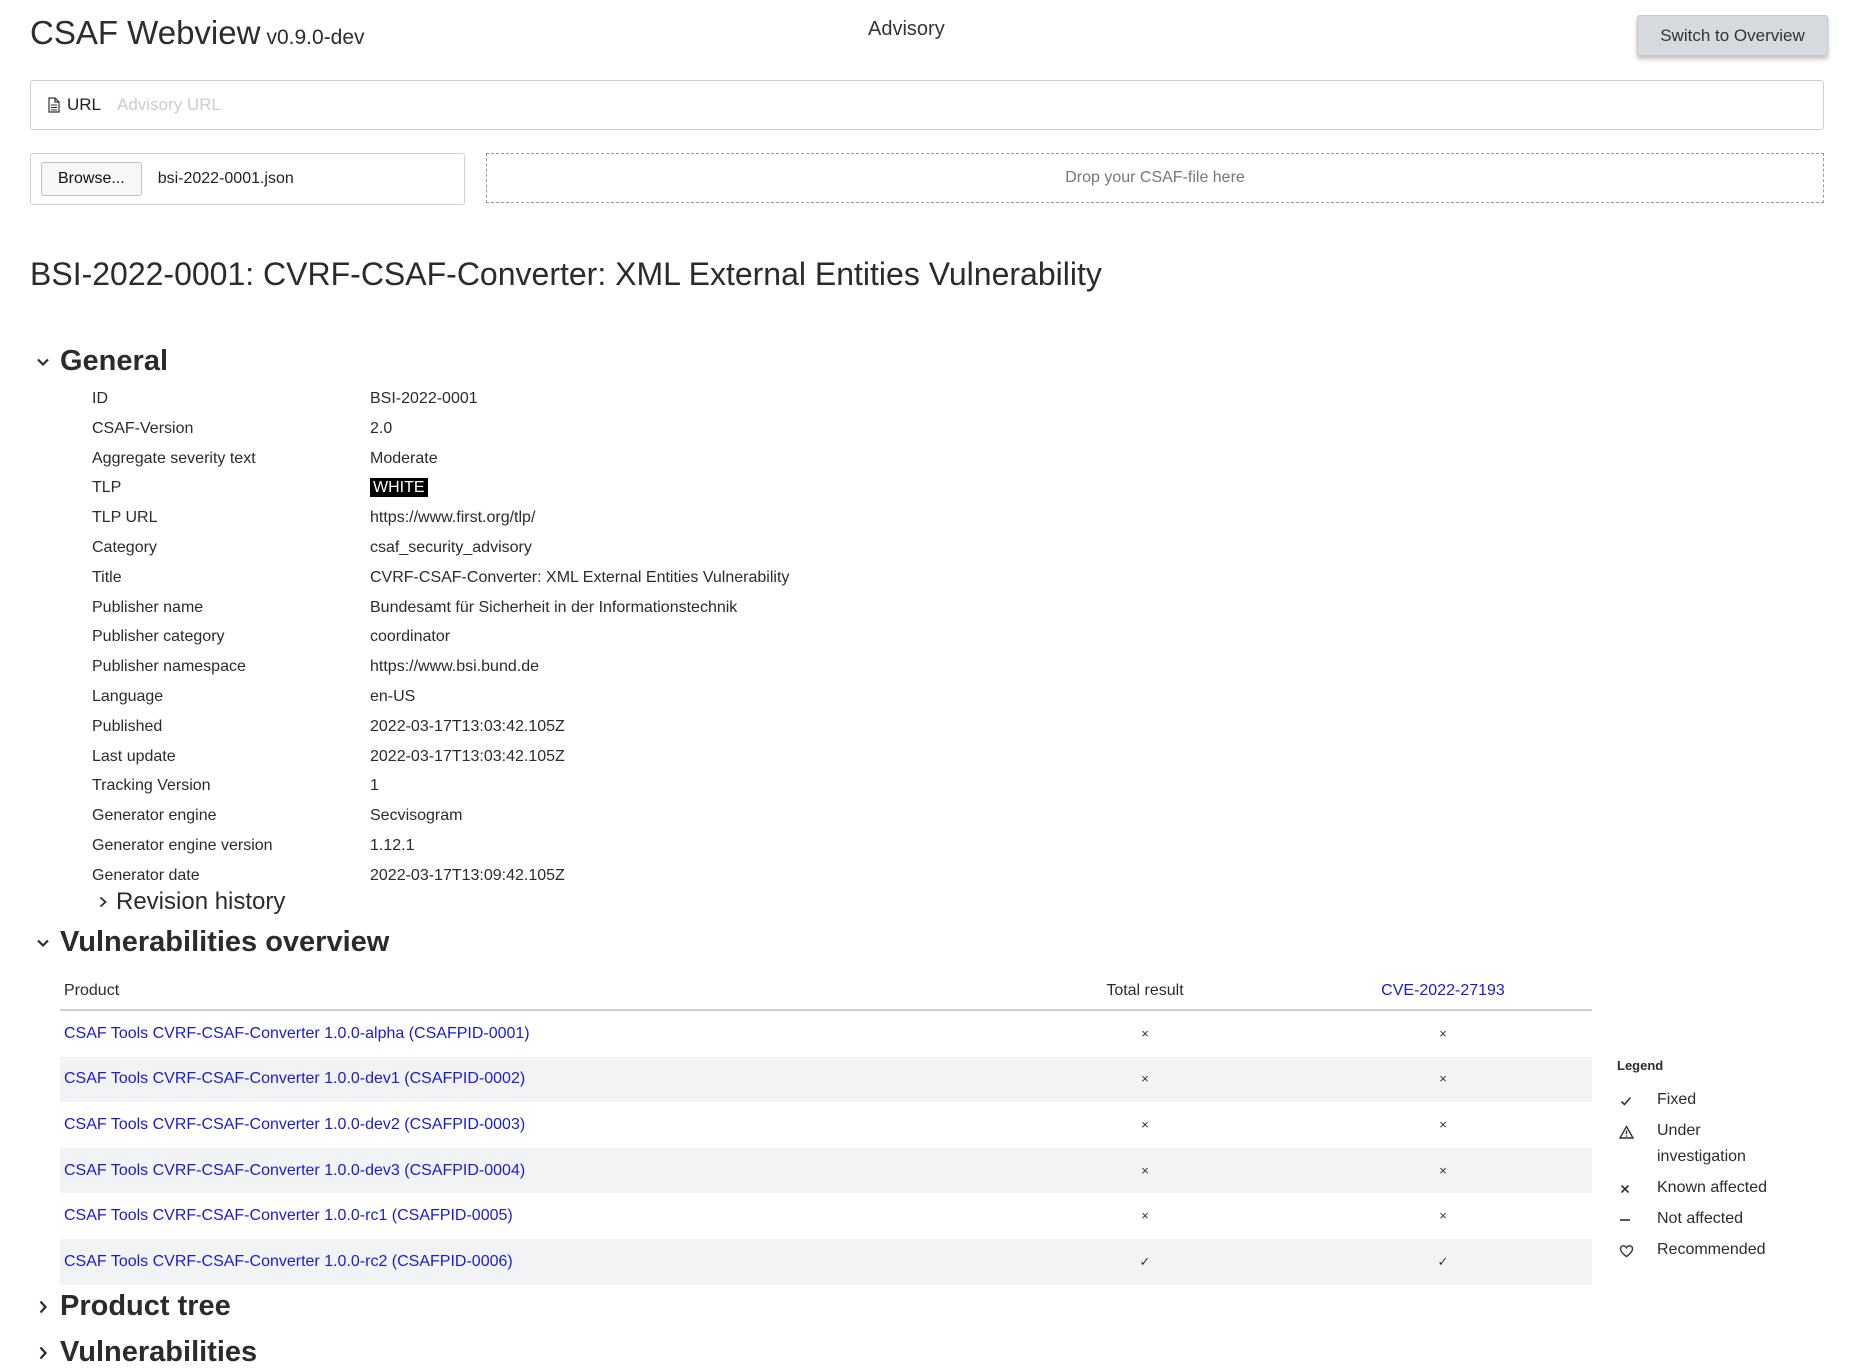 This screenshot has width=1850, height=1372. I want to click on document-icon, so click(54, 105).